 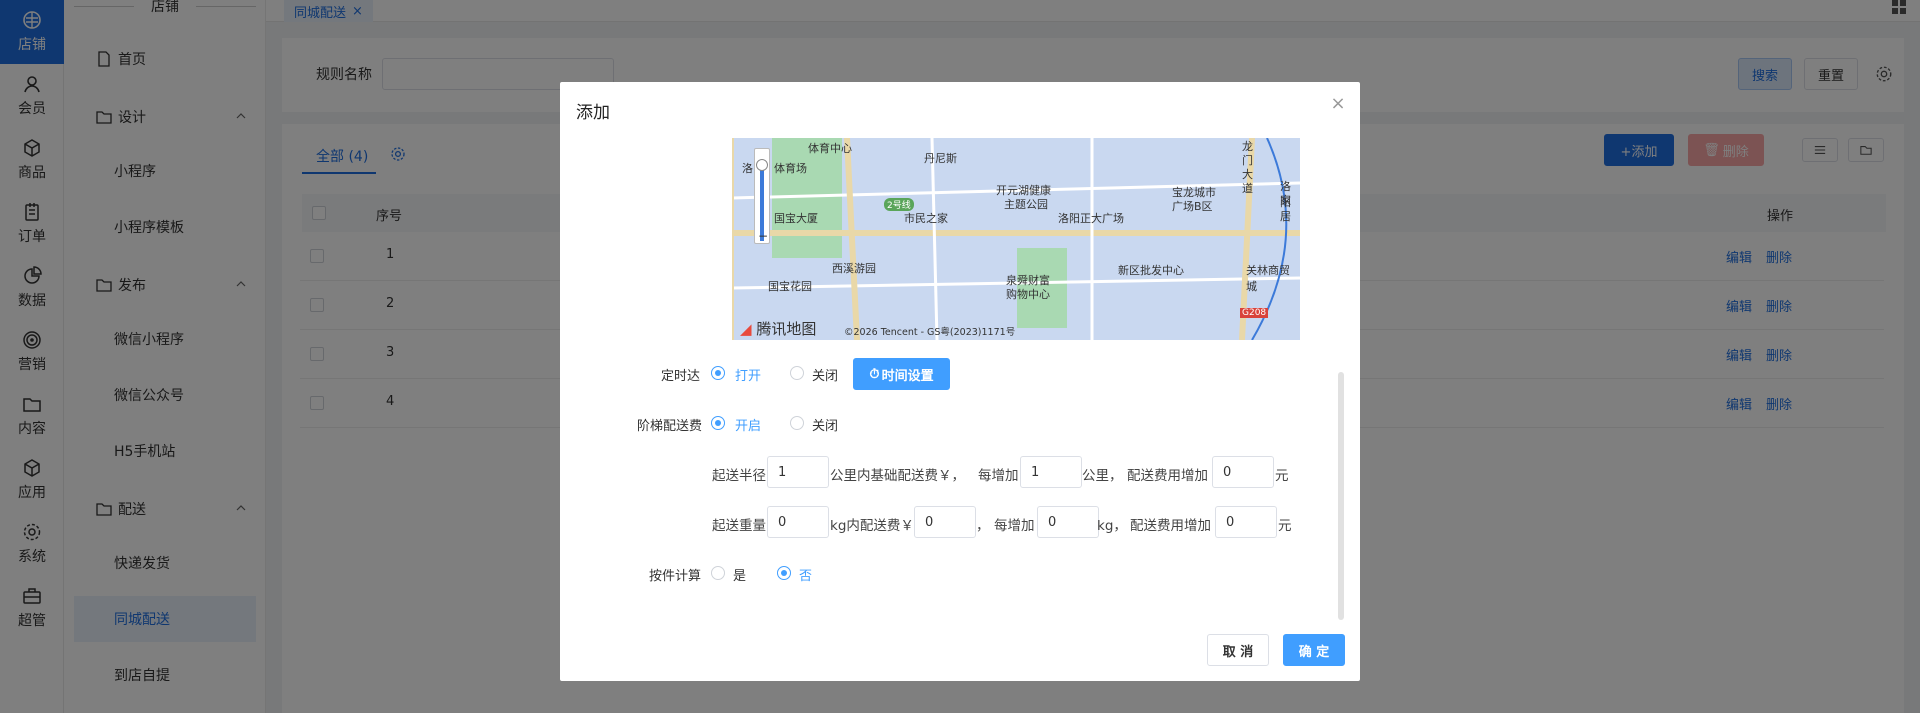 What do you see at coordinates (1051, 472) in the screenshot?
I see `distance-increment-input: 1` at bounding box center [1051, 472].